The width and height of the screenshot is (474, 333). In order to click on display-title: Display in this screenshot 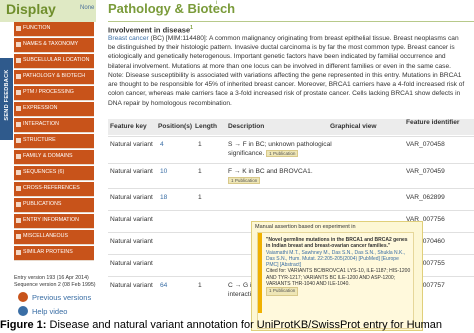, I will do `click(31, 9)`.